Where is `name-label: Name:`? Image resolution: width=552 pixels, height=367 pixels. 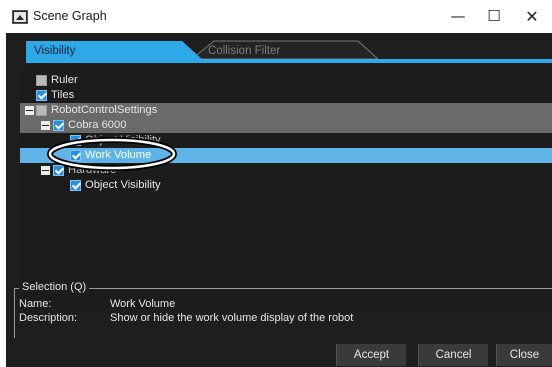
name-label: Name: is located at coordinates (35, 304).